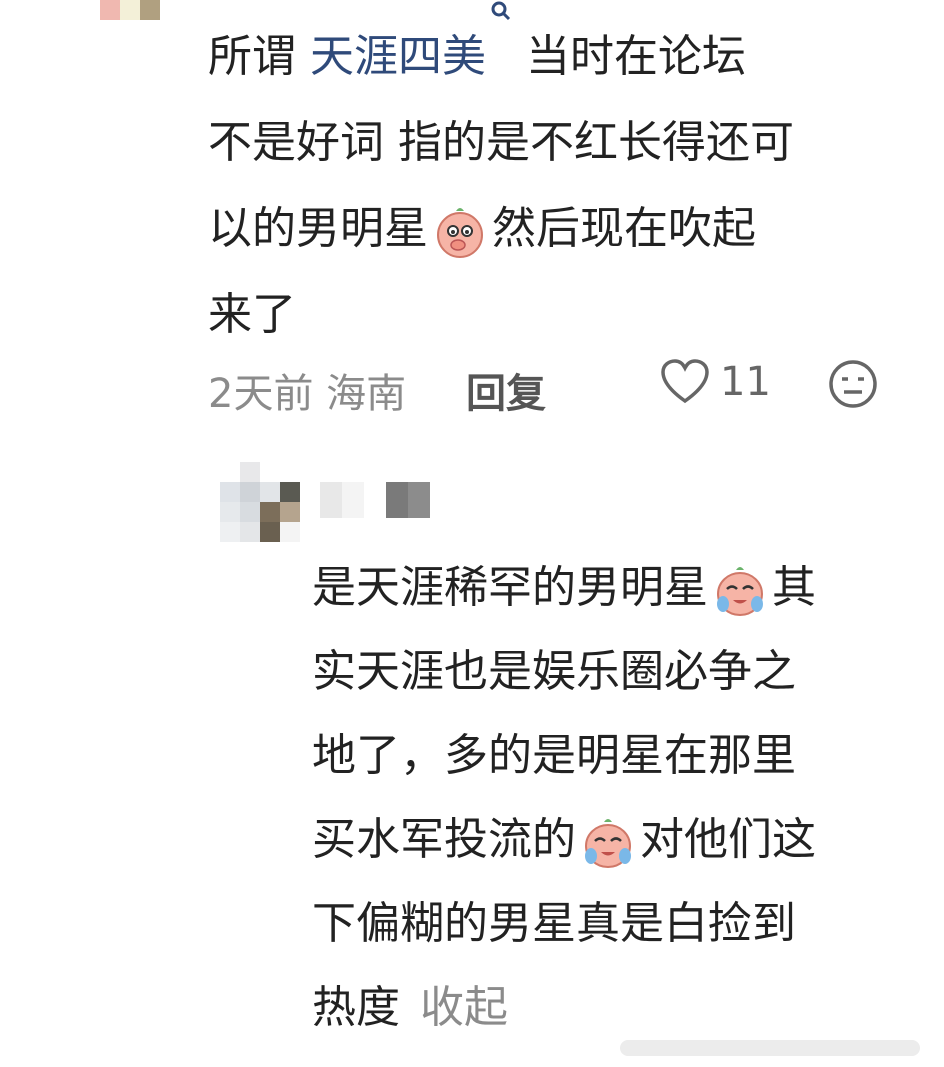 This screenshot has width=944, height=1067. Describe the element at coordinates (548, 386) in the screenshot. I see `comment-meta: 2天前 海南 回复 11` at that location.